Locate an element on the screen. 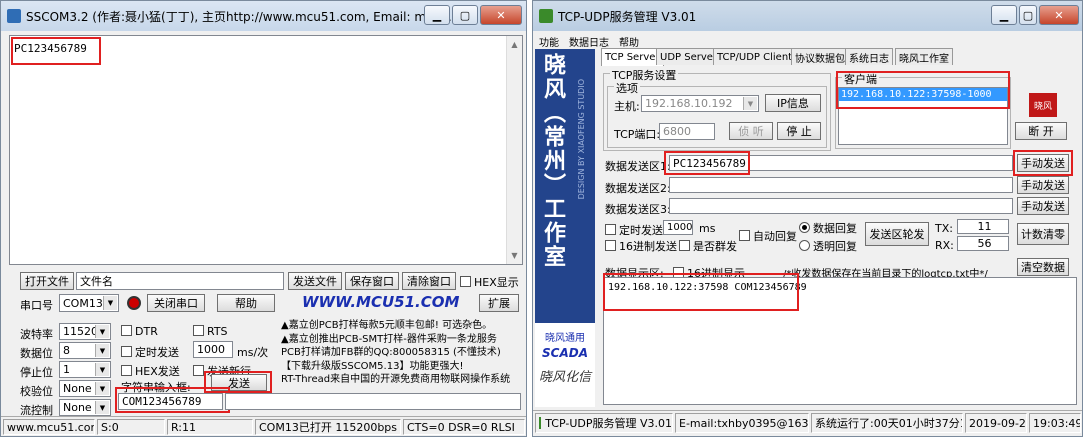 Image resolution: width=1084 pixels, height=437 pixels. tx-counter: 11 is located at coordinates (983, 226).